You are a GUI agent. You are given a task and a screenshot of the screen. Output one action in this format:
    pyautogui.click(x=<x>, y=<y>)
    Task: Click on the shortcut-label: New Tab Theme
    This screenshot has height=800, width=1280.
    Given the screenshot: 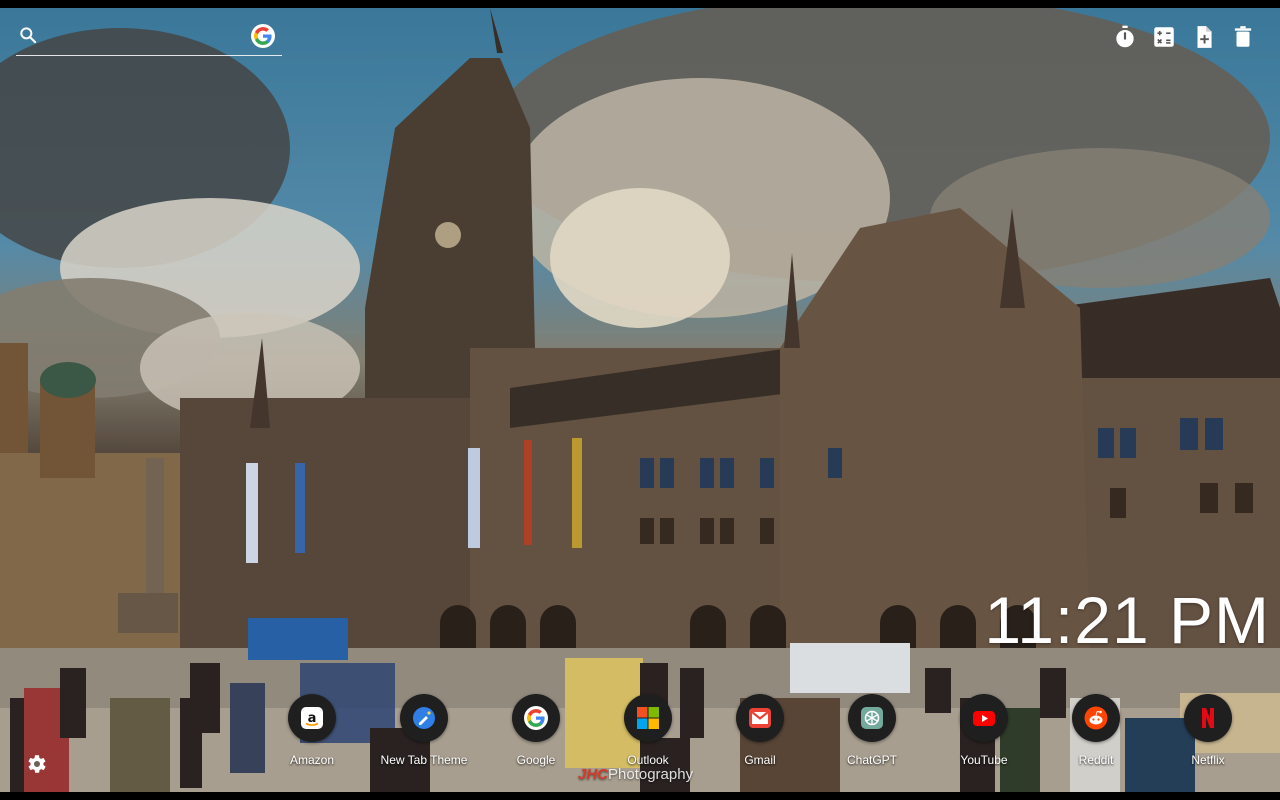 What is the action you would take?
    pyautogui.click(x=424, y=760)
    